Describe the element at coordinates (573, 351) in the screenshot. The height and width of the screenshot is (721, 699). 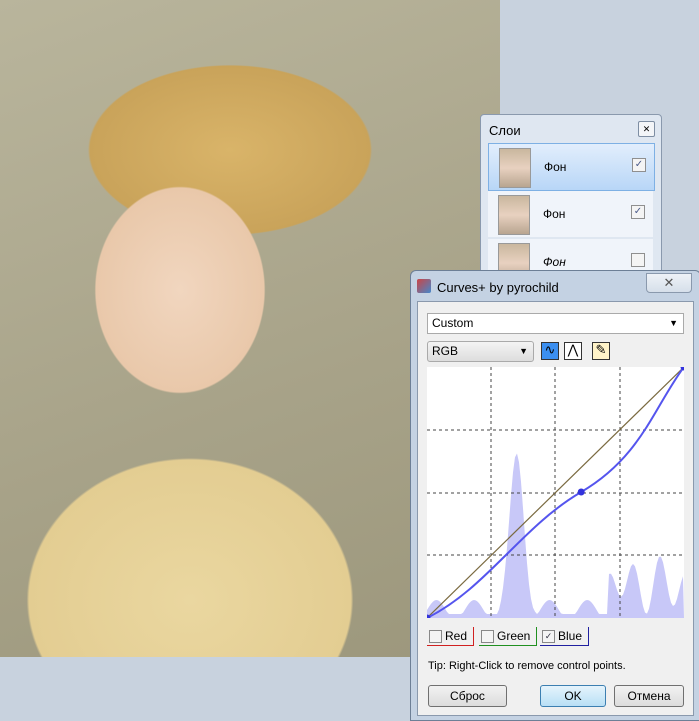
I see `spline-tool-icon: ⋀` at that location.